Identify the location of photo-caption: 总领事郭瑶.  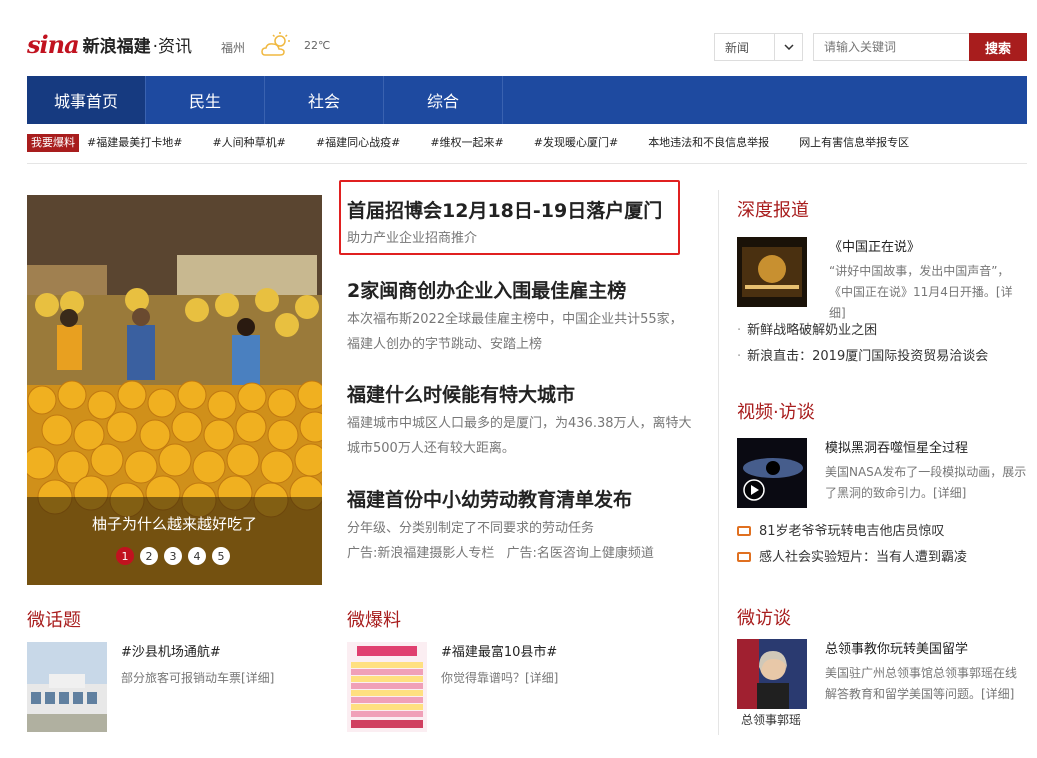
(771, 720).